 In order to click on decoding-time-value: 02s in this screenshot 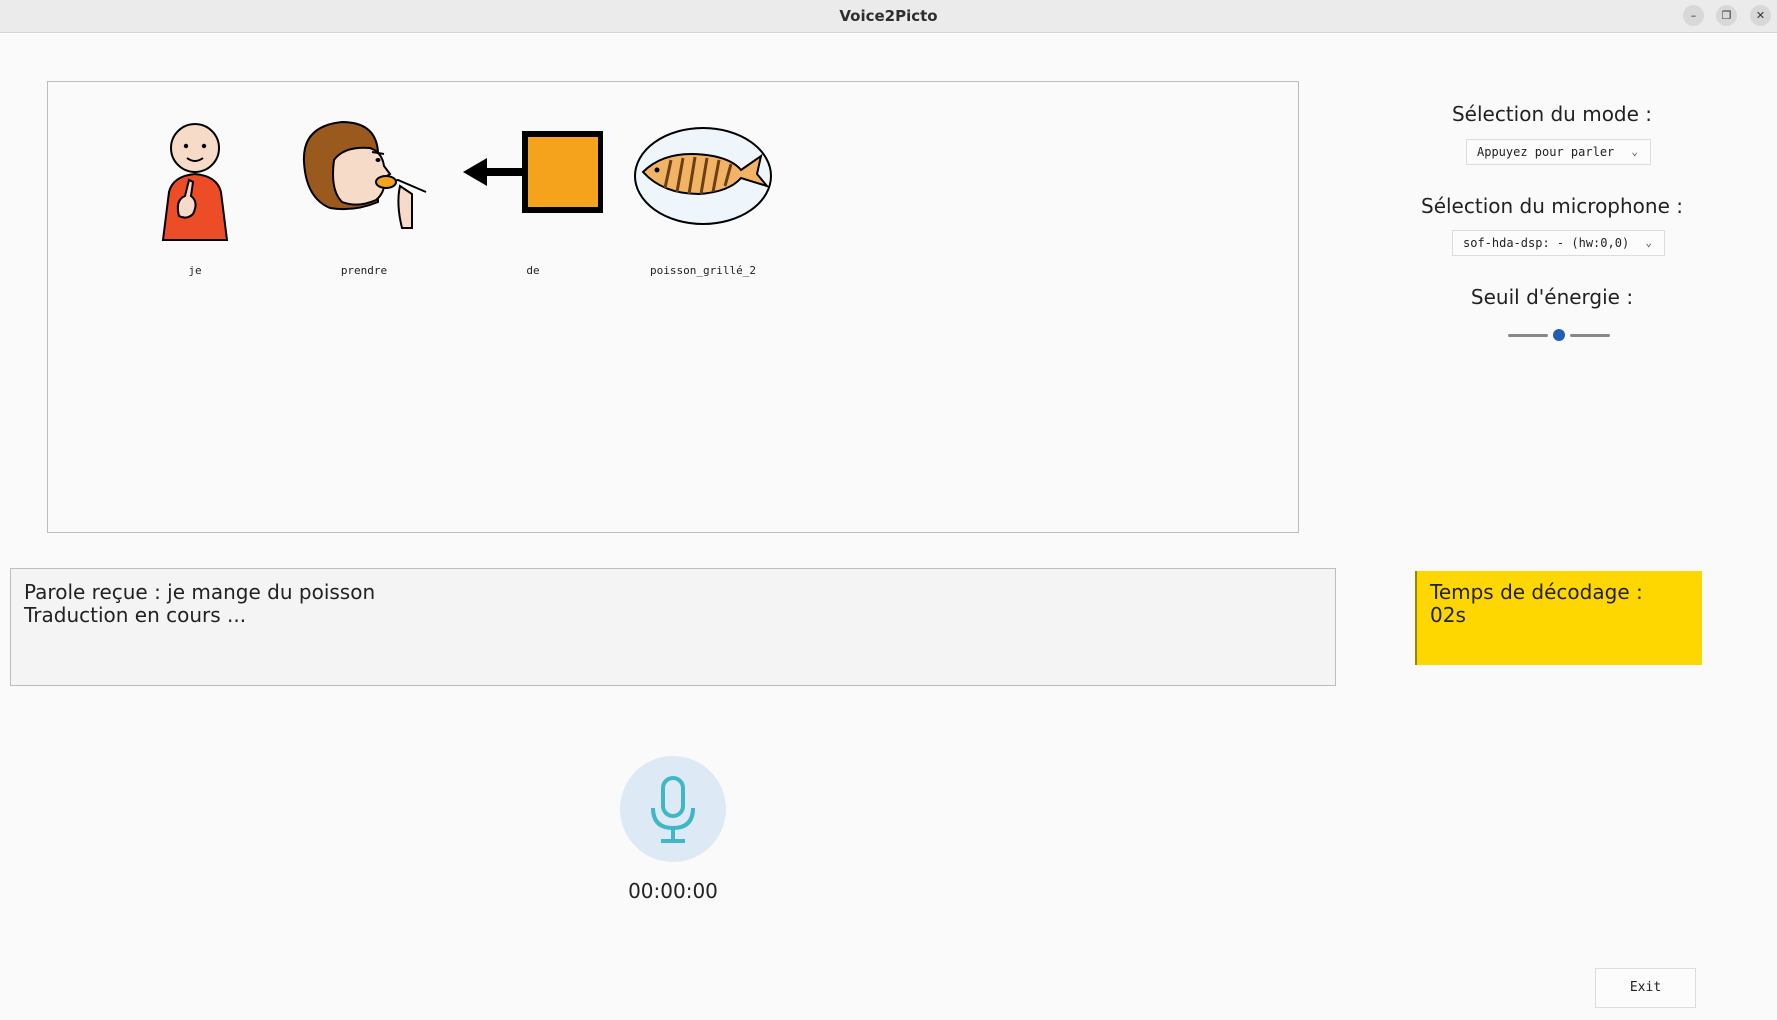, I will do `click(1448, 615)`.